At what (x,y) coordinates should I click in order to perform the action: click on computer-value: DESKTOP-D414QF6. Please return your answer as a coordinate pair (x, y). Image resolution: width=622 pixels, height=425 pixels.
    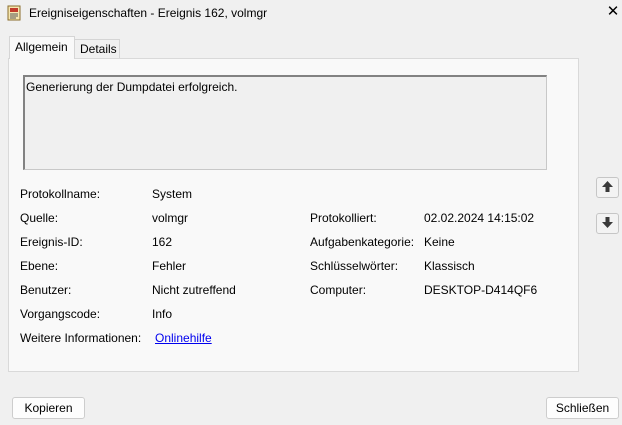
    Looking at the image, I should click on (481, 290).